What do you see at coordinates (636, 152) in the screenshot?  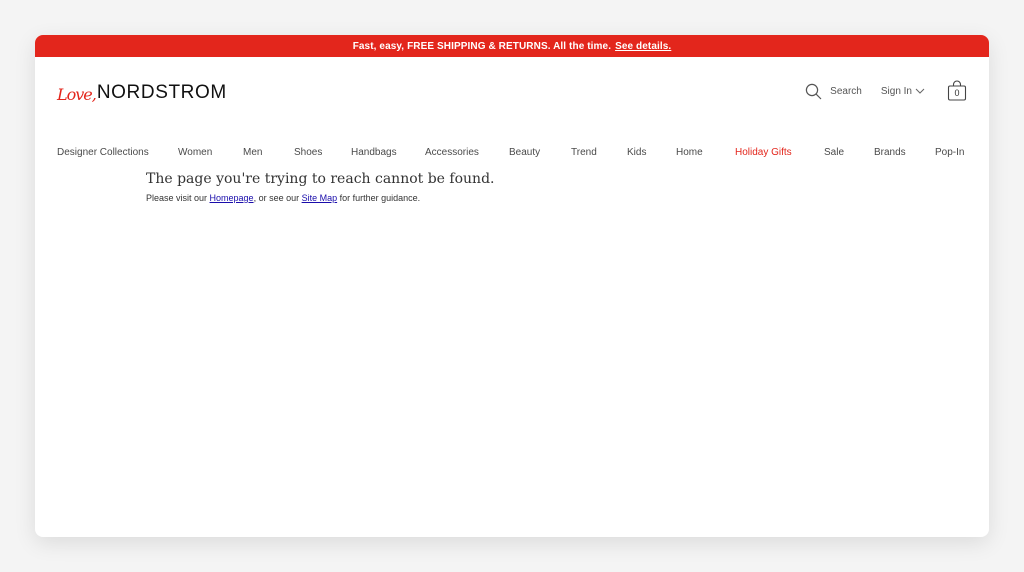 I see `nav-item-kids: Kids` at bounding box center [636, 152].